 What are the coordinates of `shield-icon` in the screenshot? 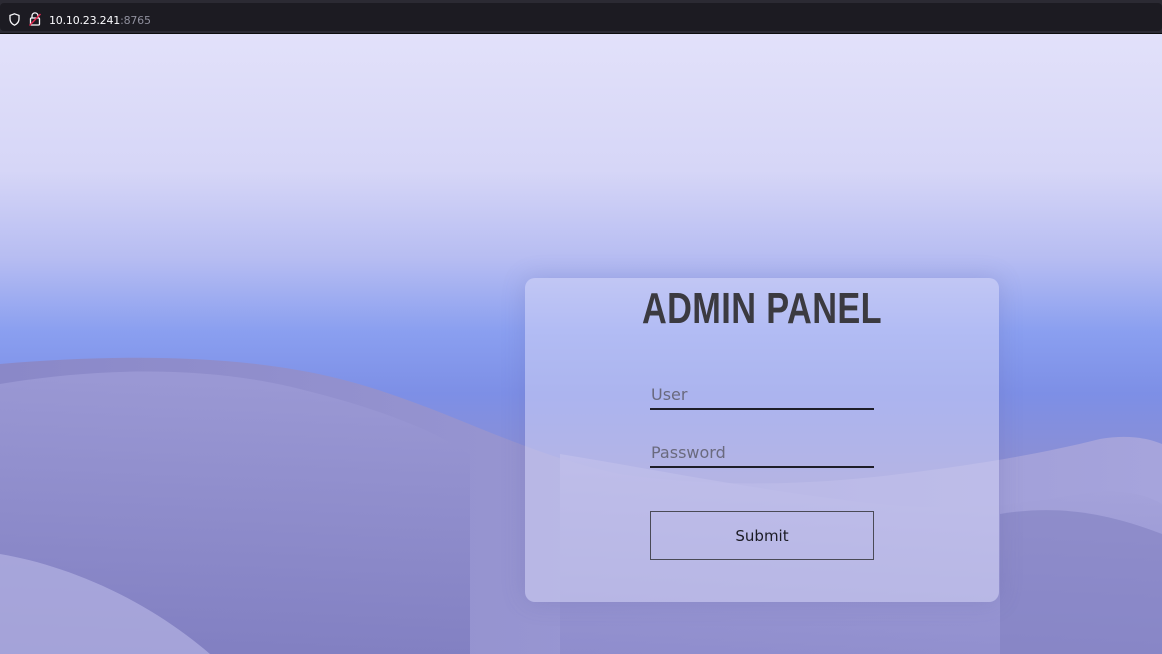 It's located at (14, 19).